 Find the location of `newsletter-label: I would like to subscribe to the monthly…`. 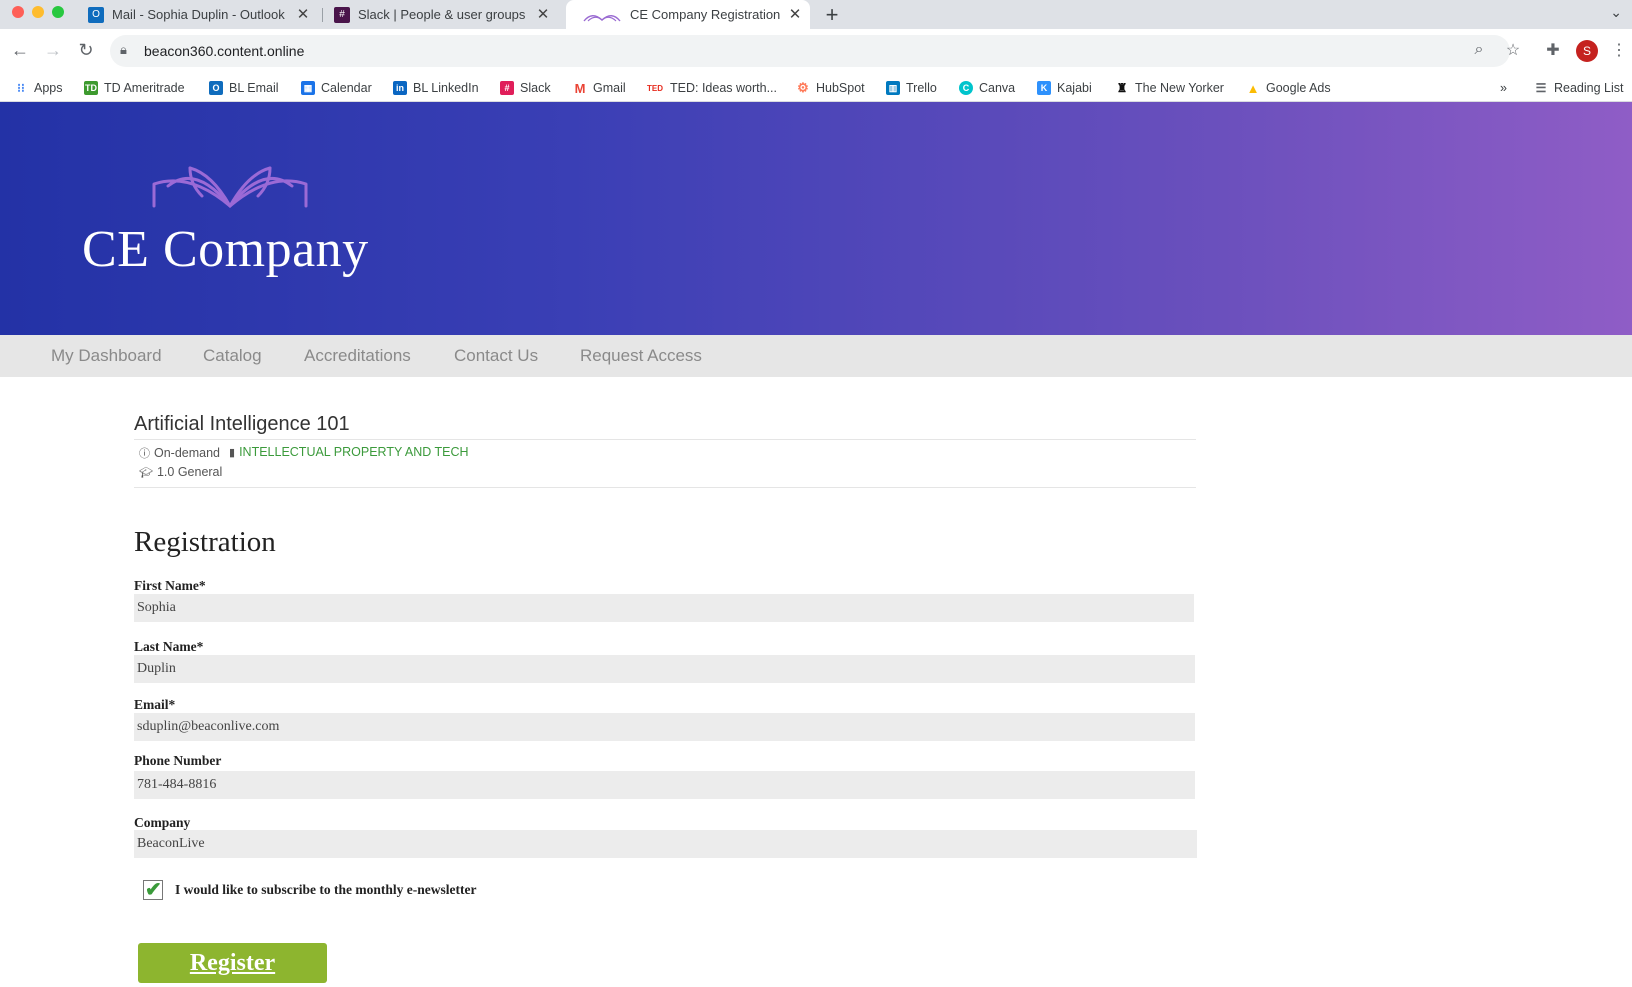

newsletter-label: I would like to subscribe to the monthly… is located at coordinates (325, 890).